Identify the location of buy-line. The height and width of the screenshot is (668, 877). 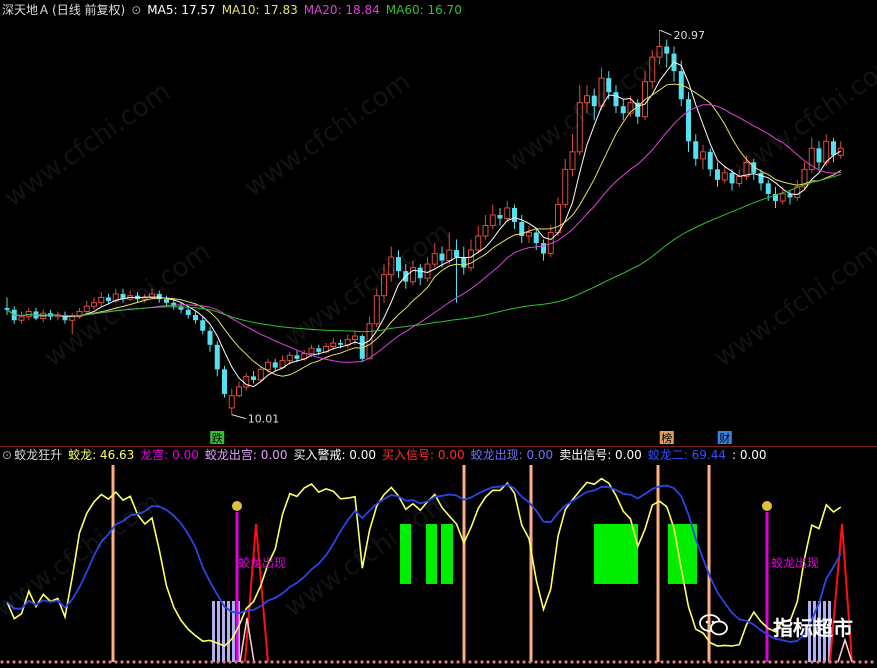
(767, 587).